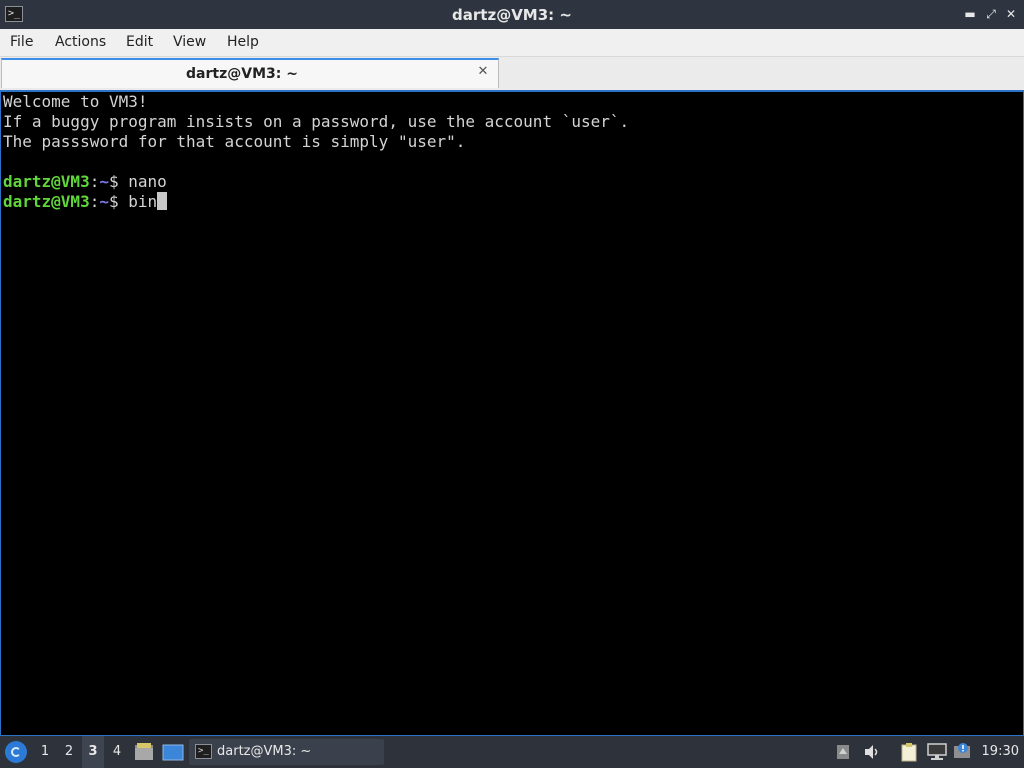 Image resolution: width=1024 pixels, height=768 pixels. What do you see at coordinates (147, 181) in the screenshot?
I see `command-text: nano` at bounding box center [147, 181].